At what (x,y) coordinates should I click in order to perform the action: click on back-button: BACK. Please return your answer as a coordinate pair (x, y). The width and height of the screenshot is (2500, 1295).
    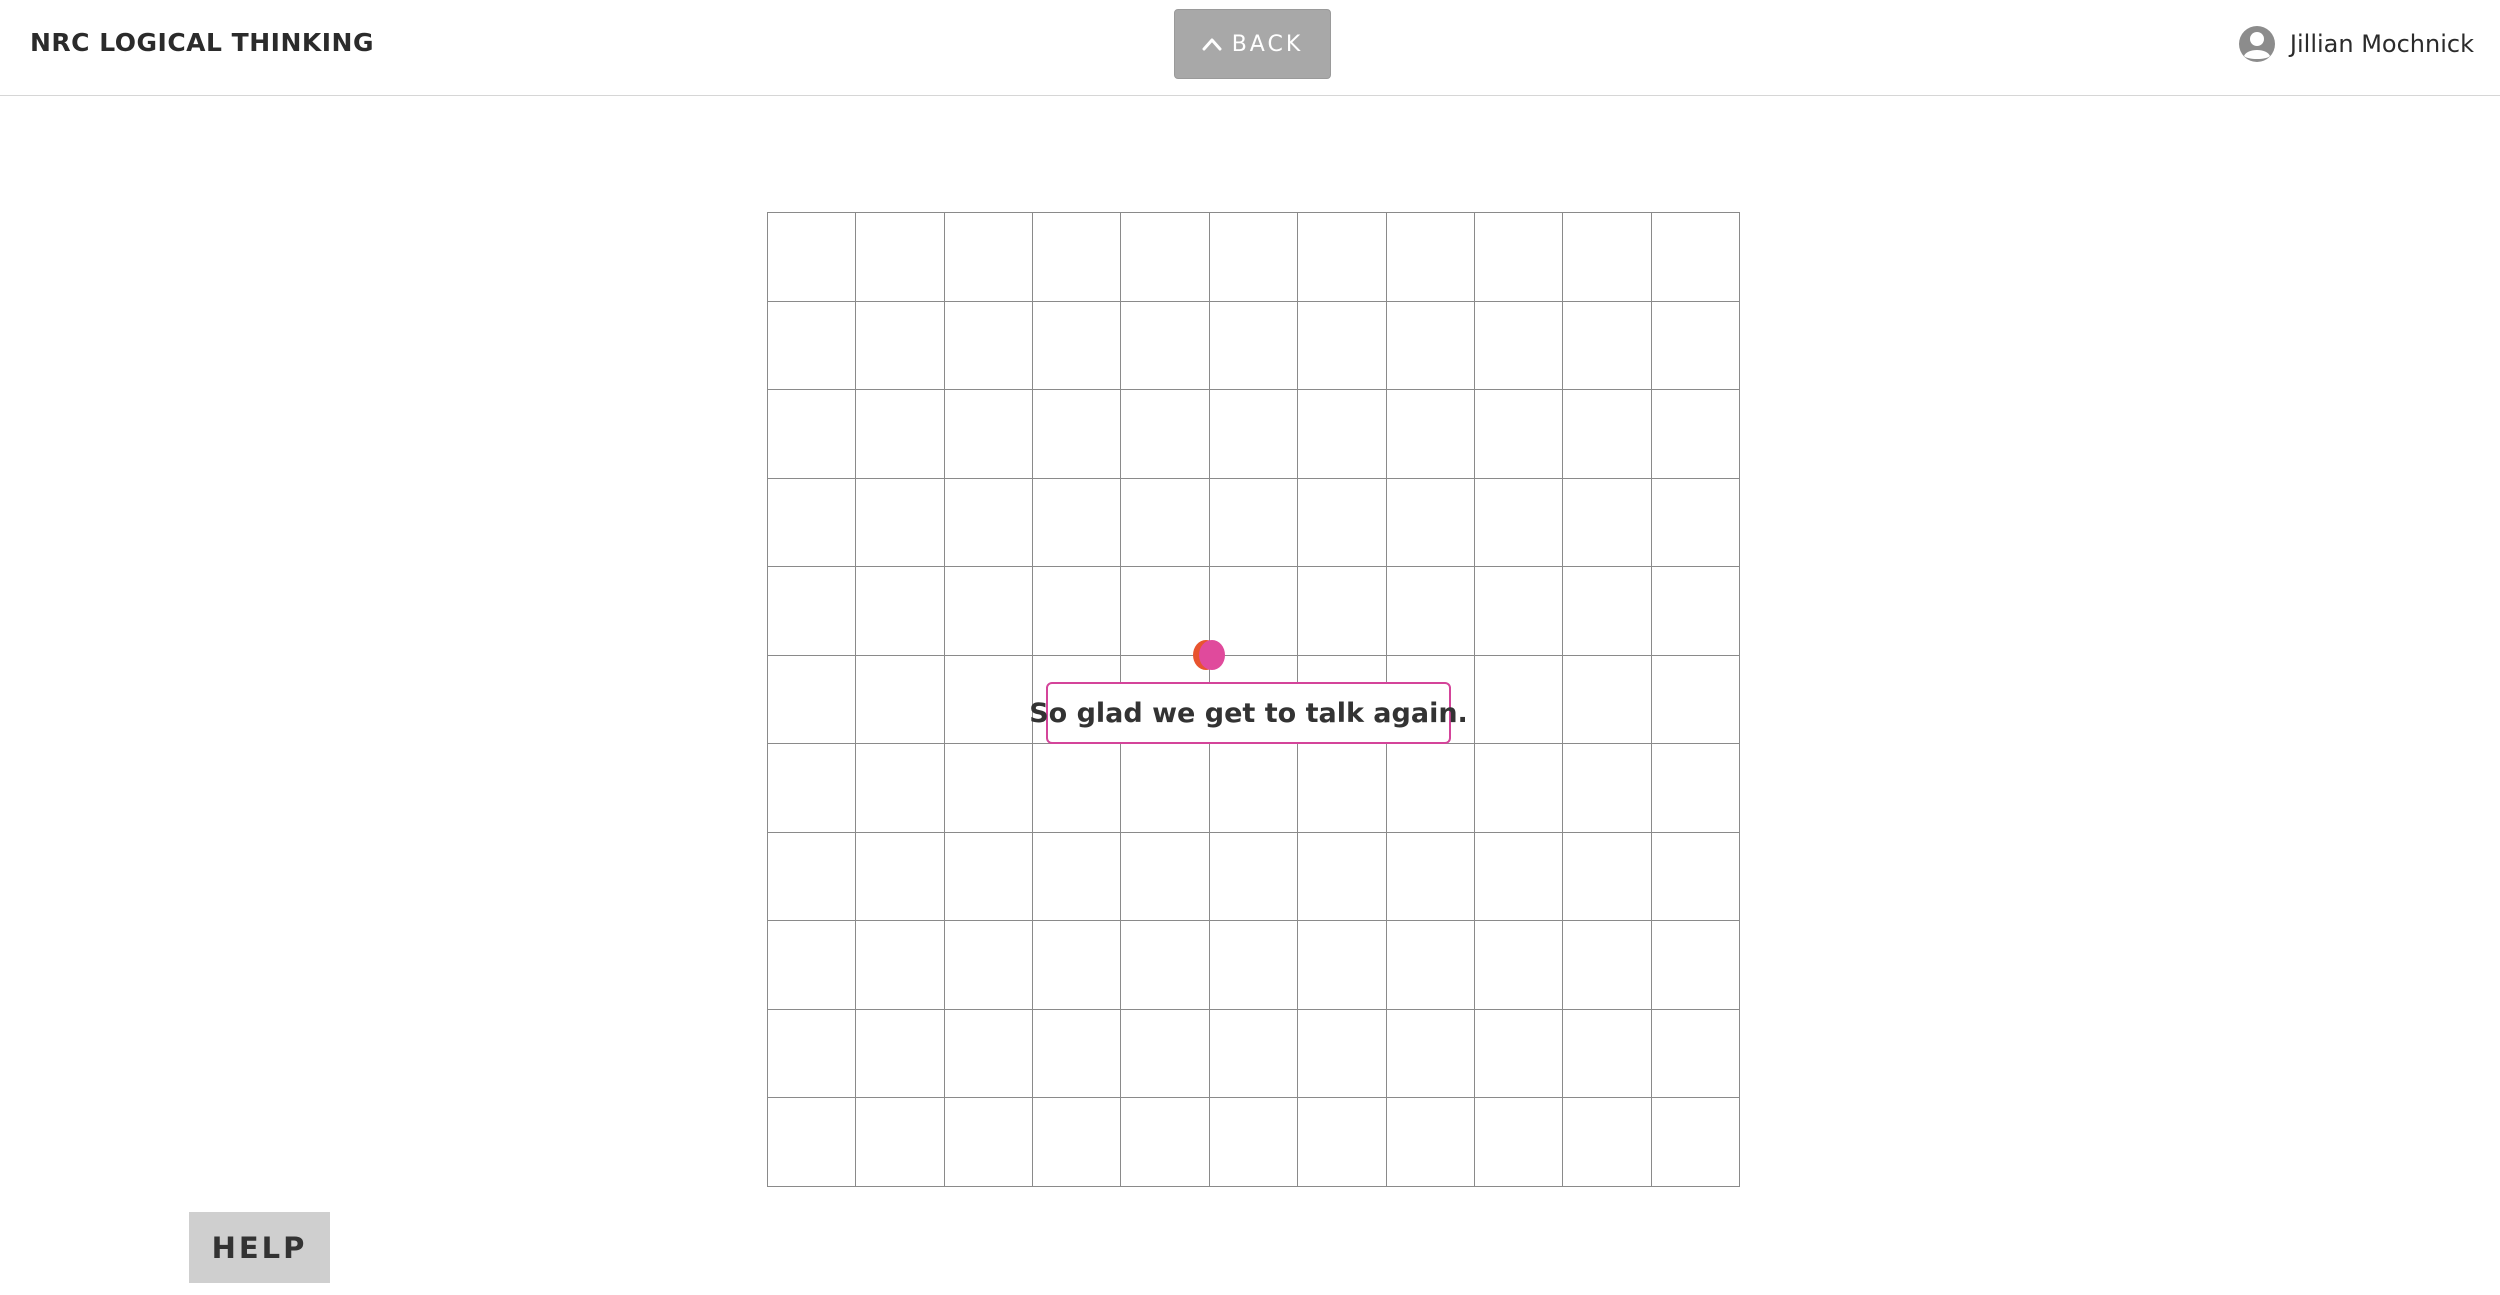
    Looking at the image, I should click on (1252, 44).